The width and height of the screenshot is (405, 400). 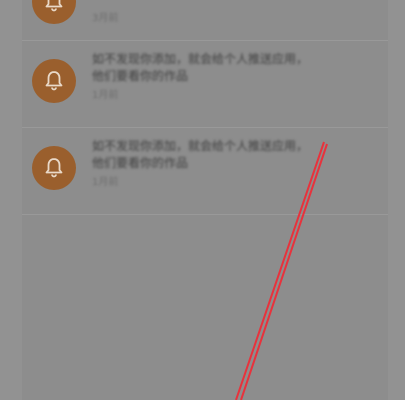 What do you see at coordinates (105, 18) in the screenshot?
I see `notification-time: 3月前` at bounding box center [105, 18].